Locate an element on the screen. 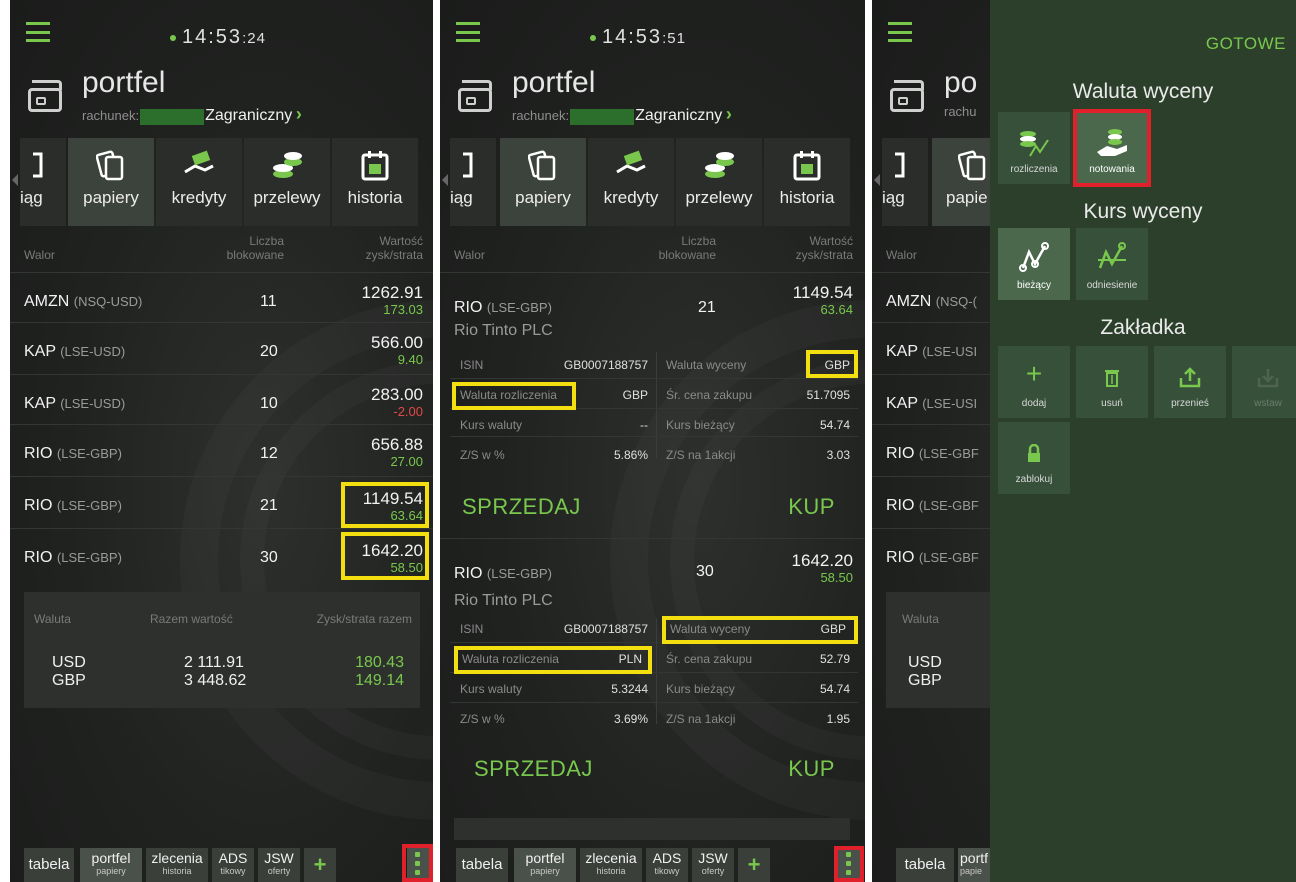 This screenshot has height=882, width=1296. delete-bookmark-button: usuń is located at coordinates (1112, 382).